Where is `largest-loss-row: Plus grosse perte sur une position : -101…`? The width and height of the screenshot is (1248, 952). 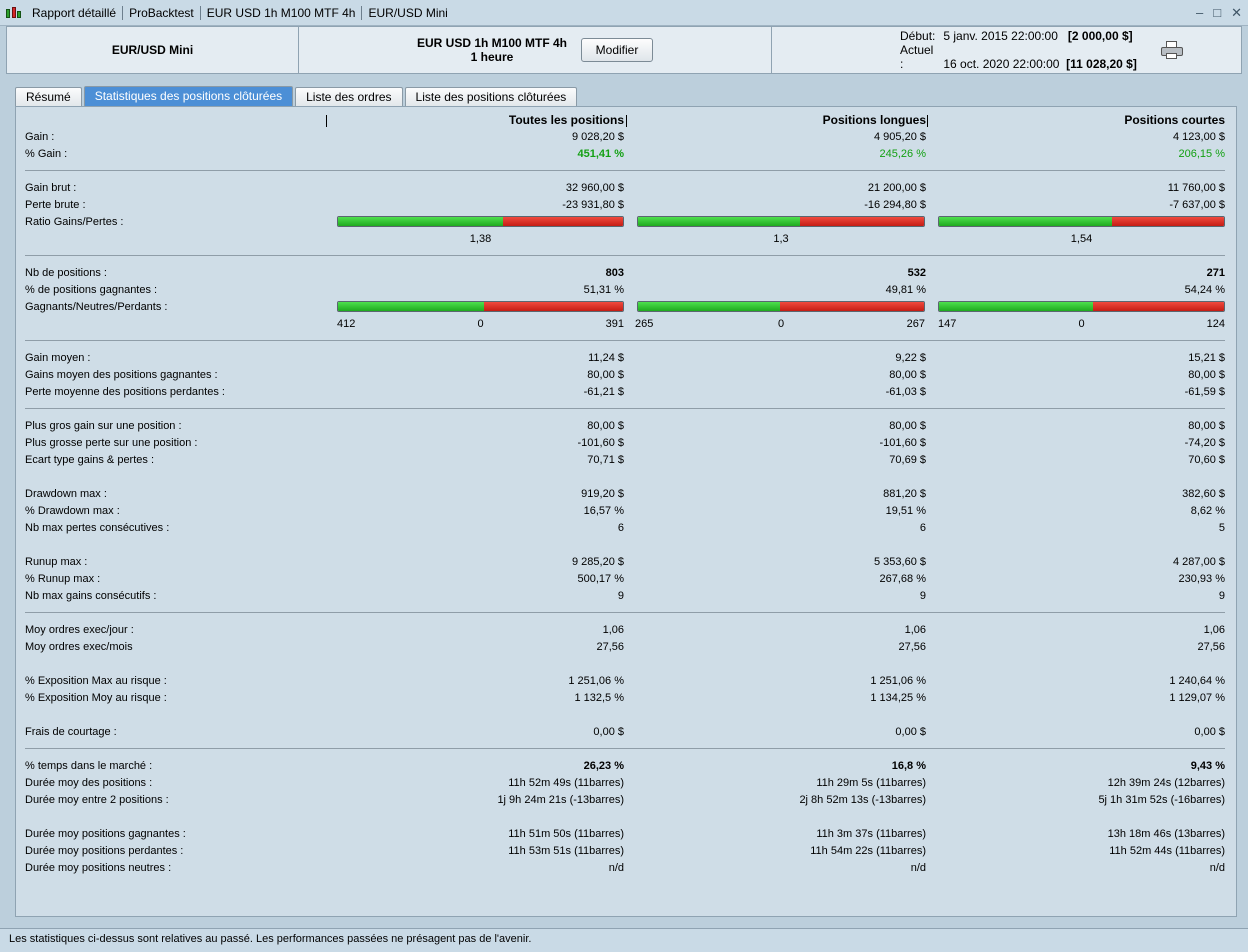
largest-loss-row: Plus grosse perte sur une position : -101… is located at coordinates (626, 443).